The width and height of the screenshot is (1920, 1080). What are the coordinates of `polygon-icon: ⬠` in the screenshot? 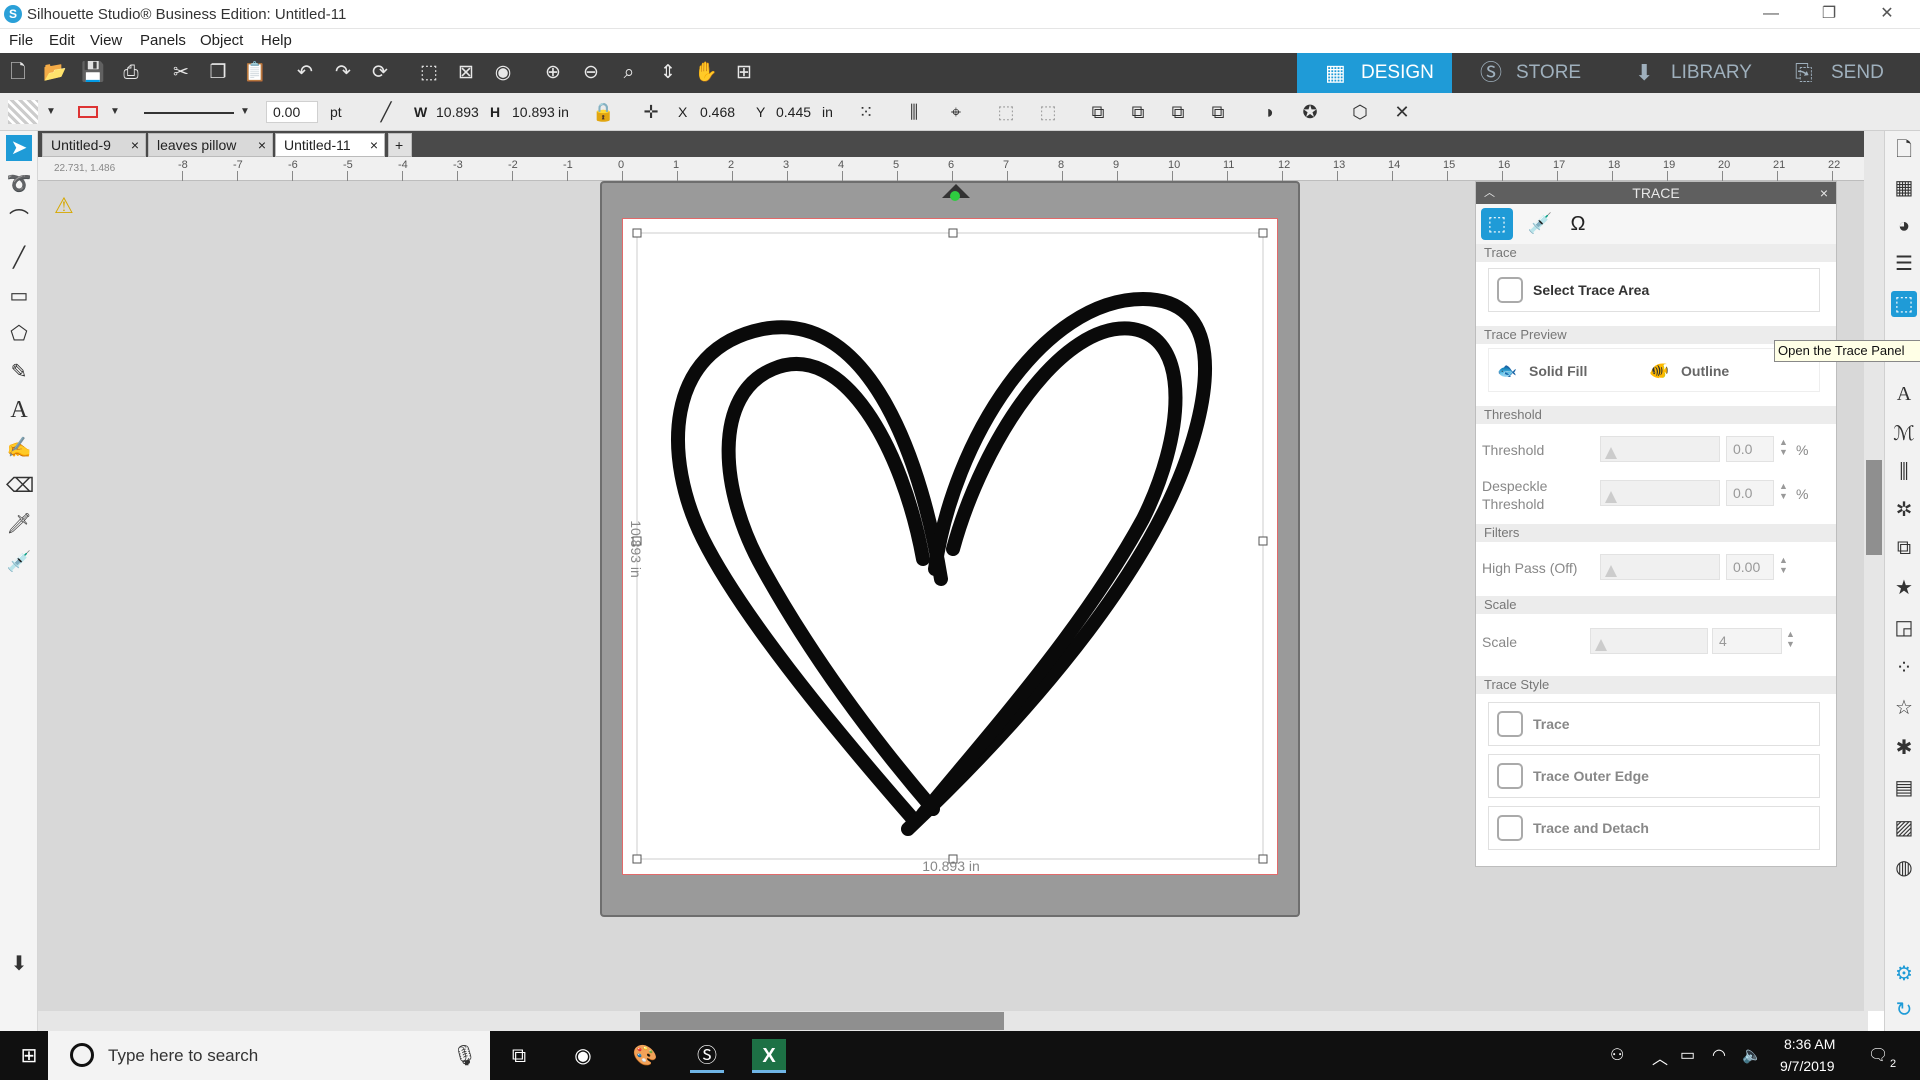 It's located at (19, 334).